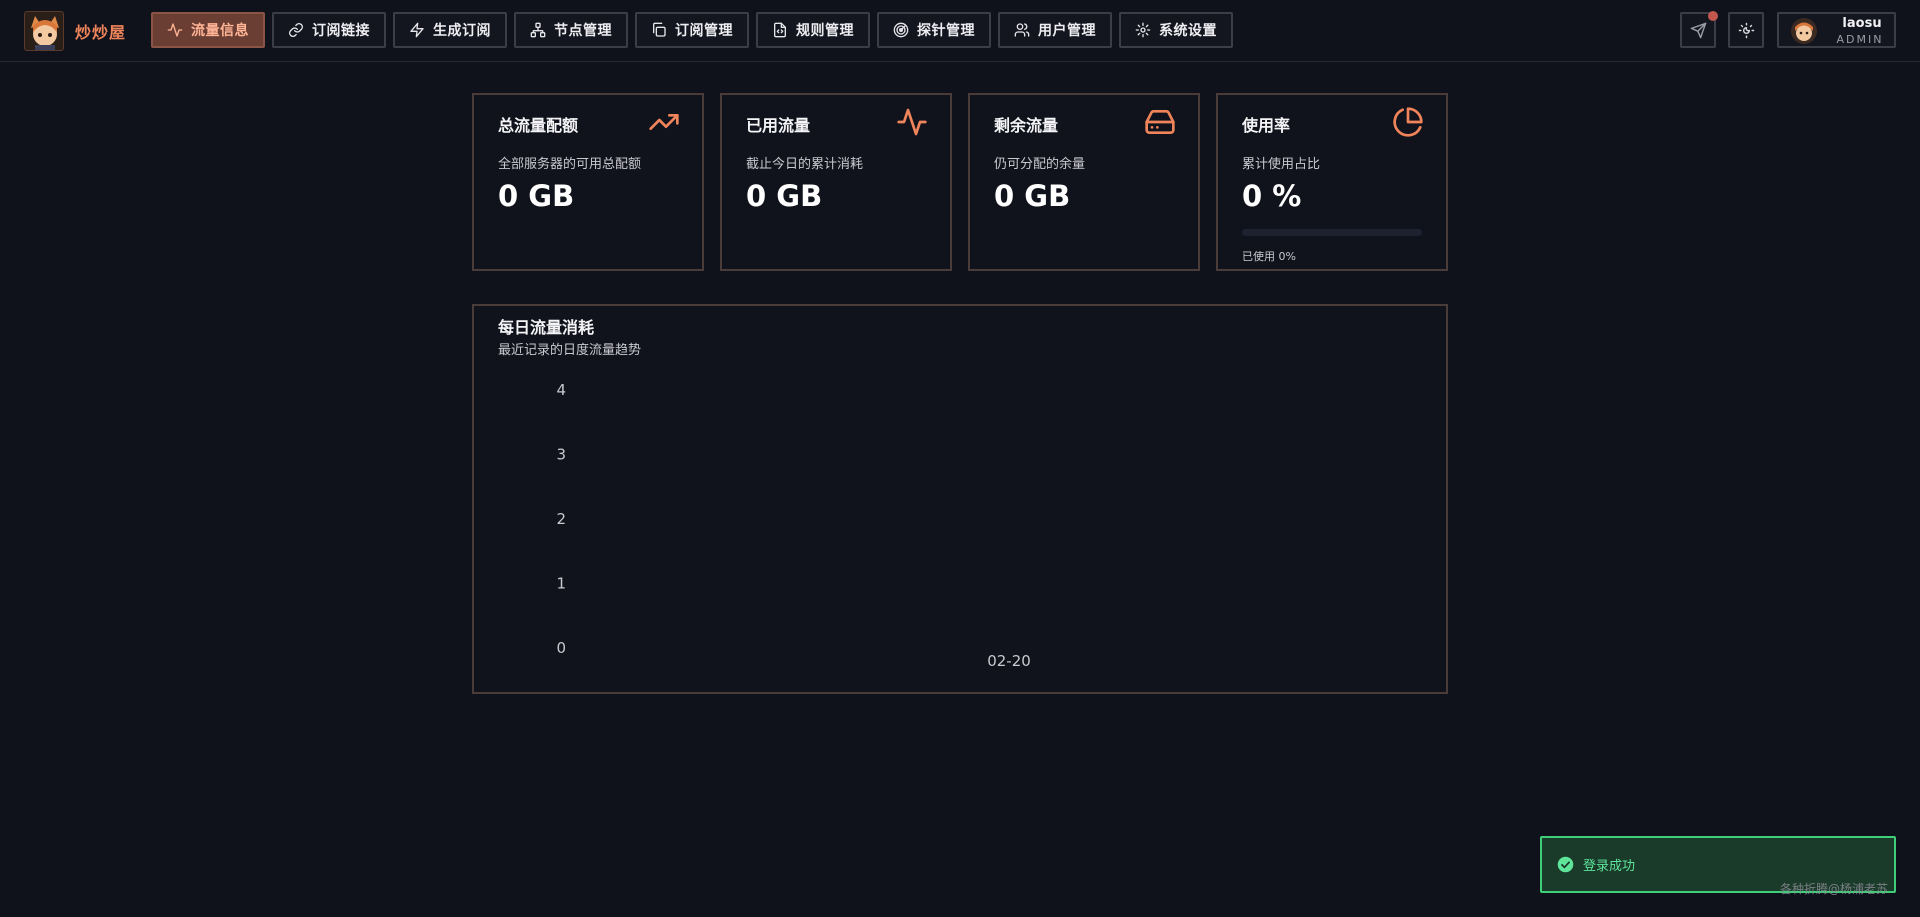 This screenshot has height=917, width=1920. I want to click on y-tick-label: 2, so click(561, 519).